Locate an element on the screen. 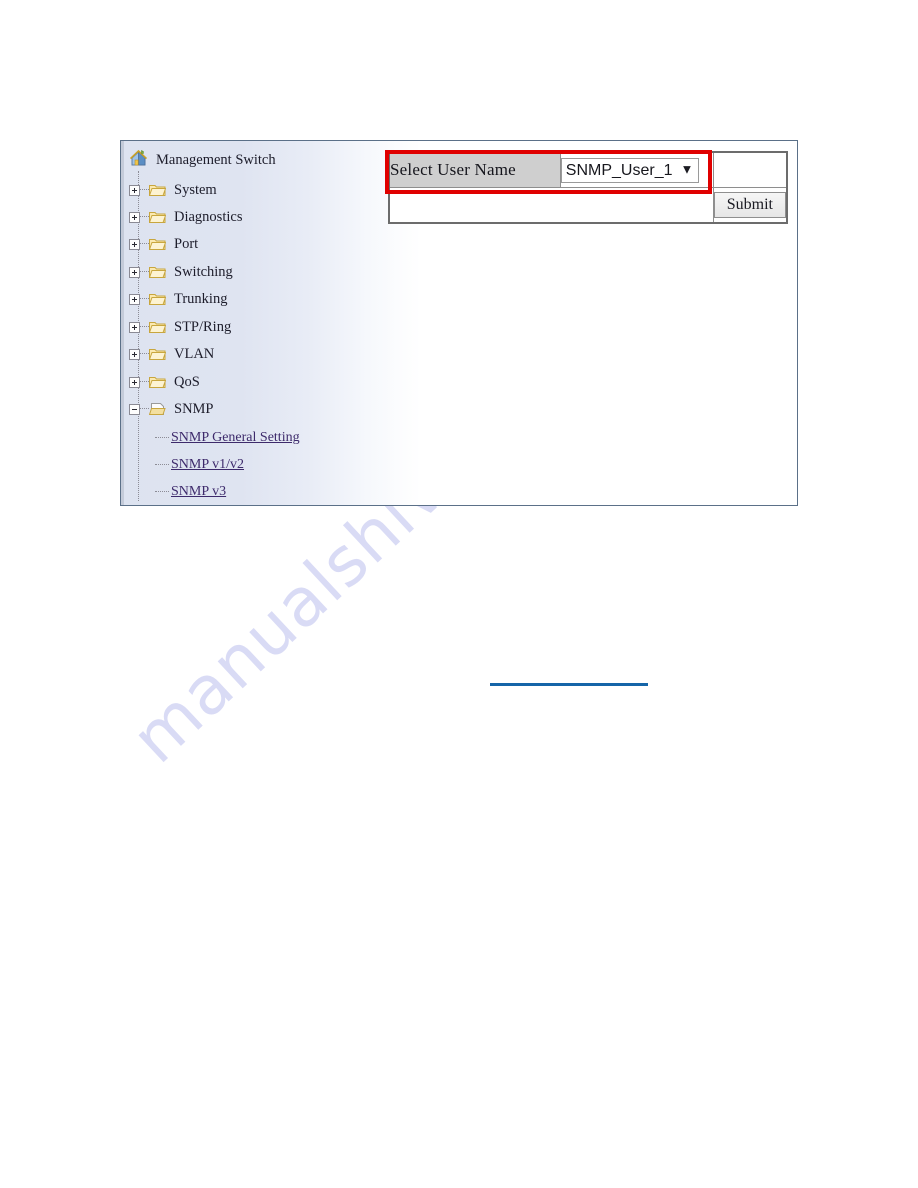 This screenshot has height=1188, width=918. link-snmp-v1-v2: SNMP v1/v2 is located at coordinates (207, 465).